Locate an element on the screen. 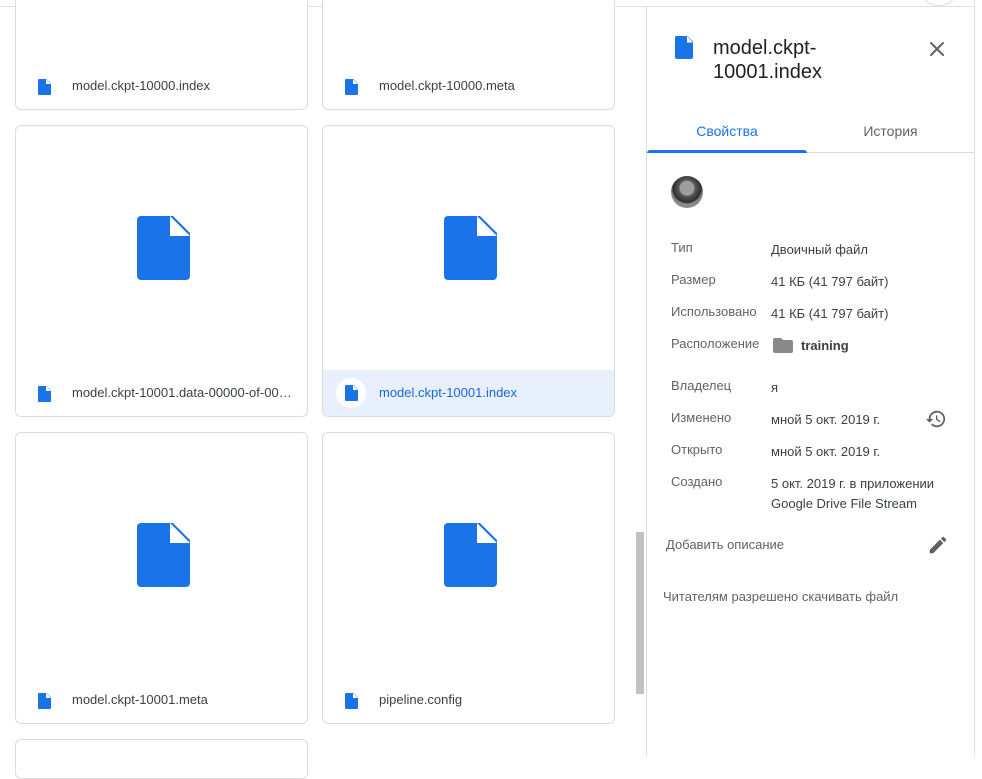 The image size is (982, 779). prop-label: Тип is located at coordinates (682, 247).